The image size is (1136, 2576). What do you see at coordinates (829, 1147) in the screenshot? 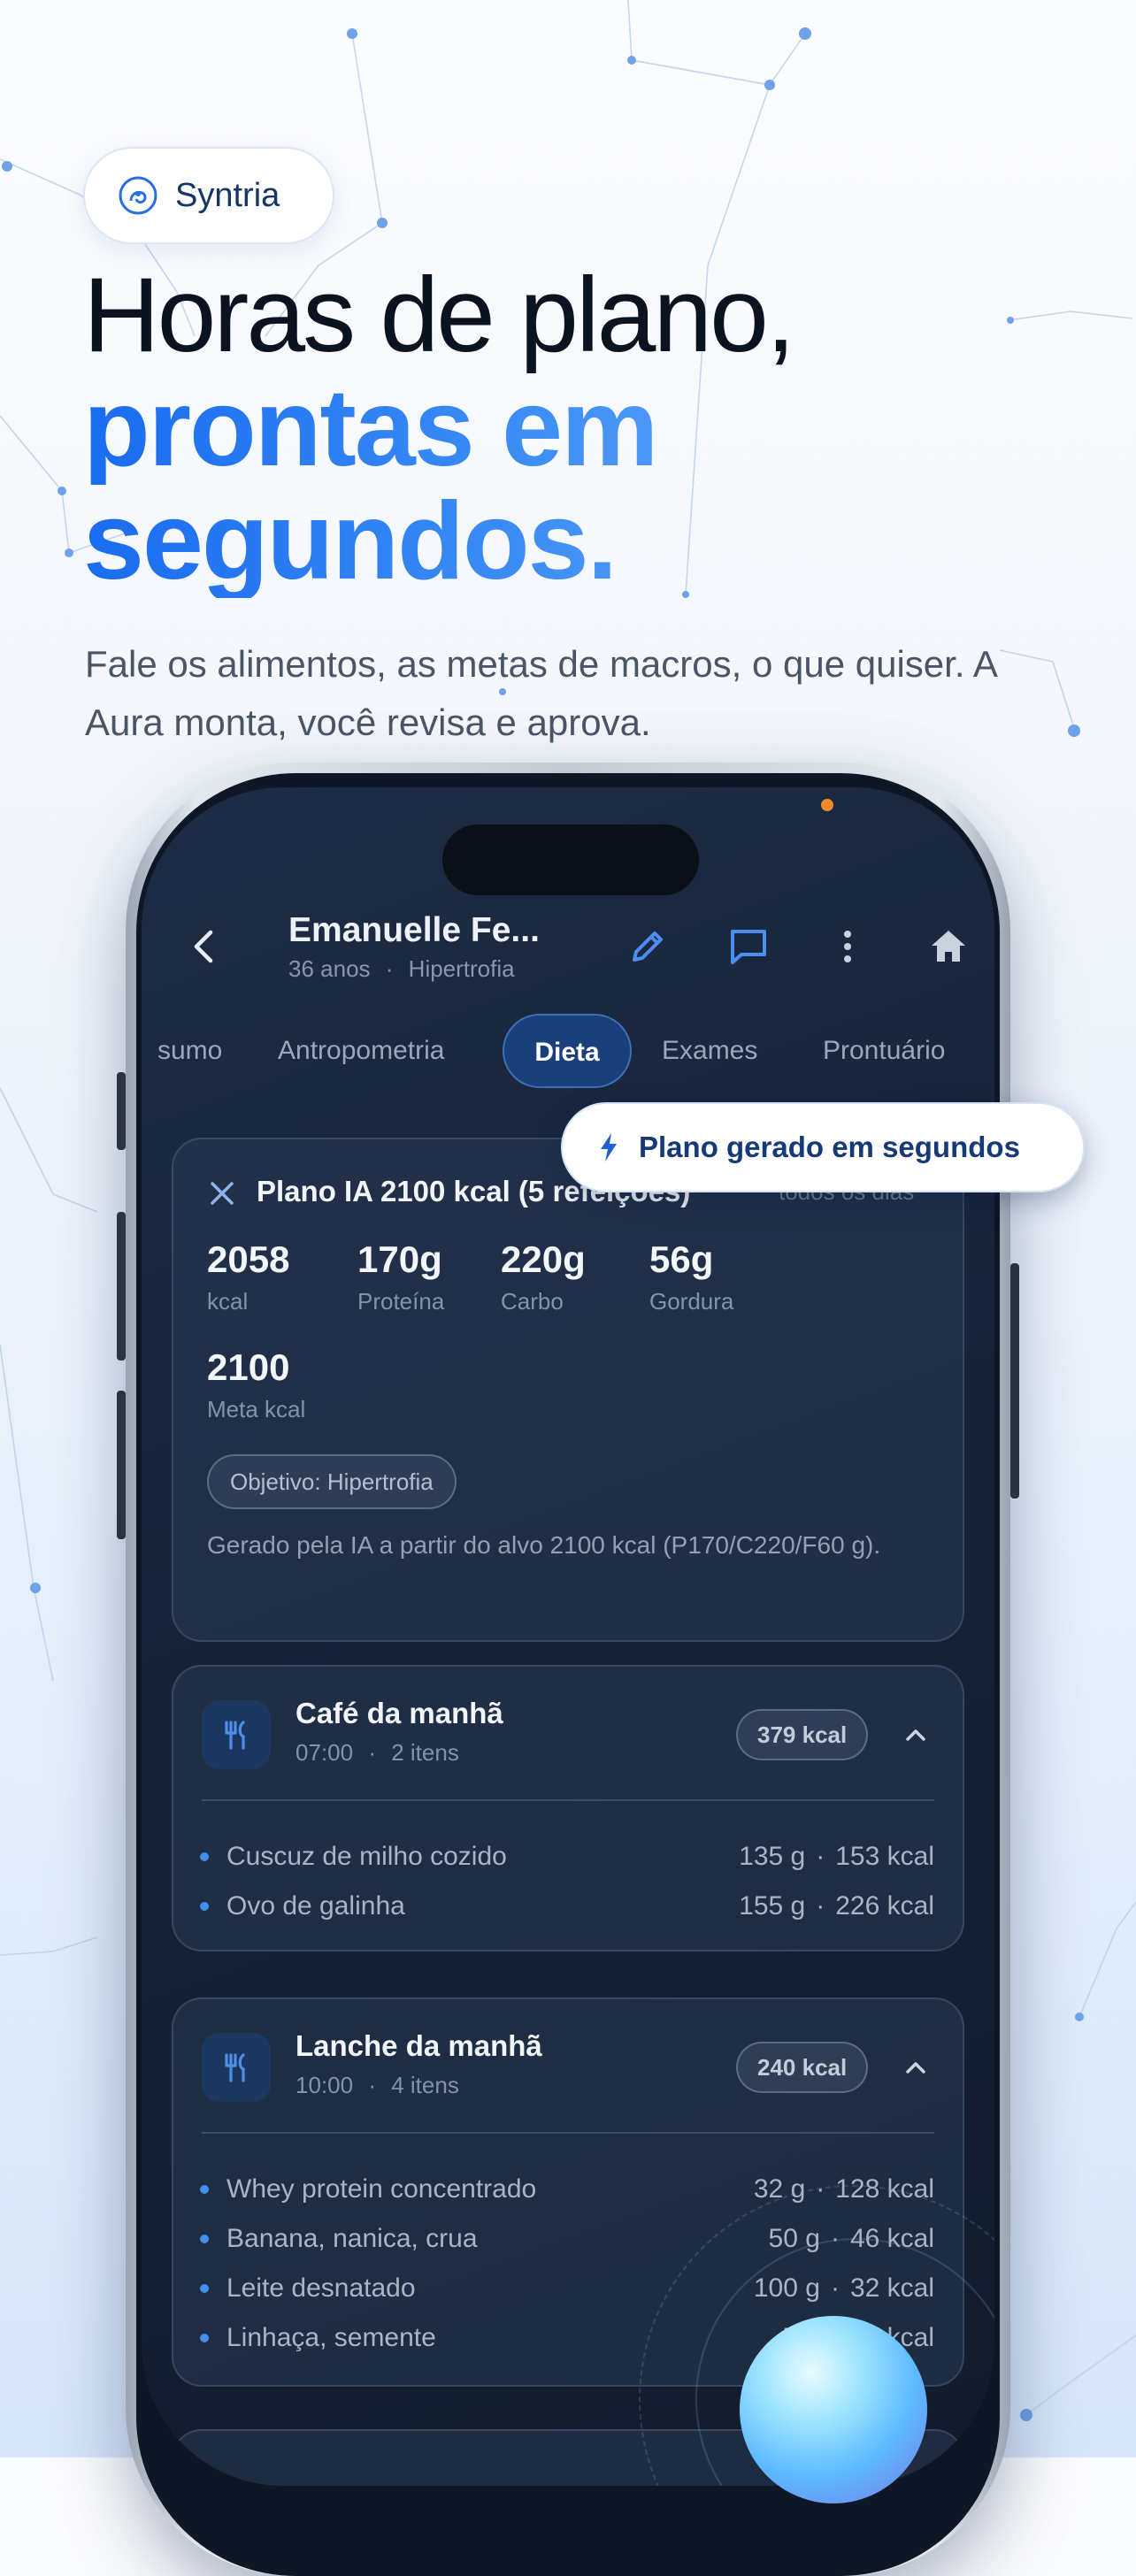
I see `toast-label: Plano gerado em segundos` at bounding box center [829, 1147].